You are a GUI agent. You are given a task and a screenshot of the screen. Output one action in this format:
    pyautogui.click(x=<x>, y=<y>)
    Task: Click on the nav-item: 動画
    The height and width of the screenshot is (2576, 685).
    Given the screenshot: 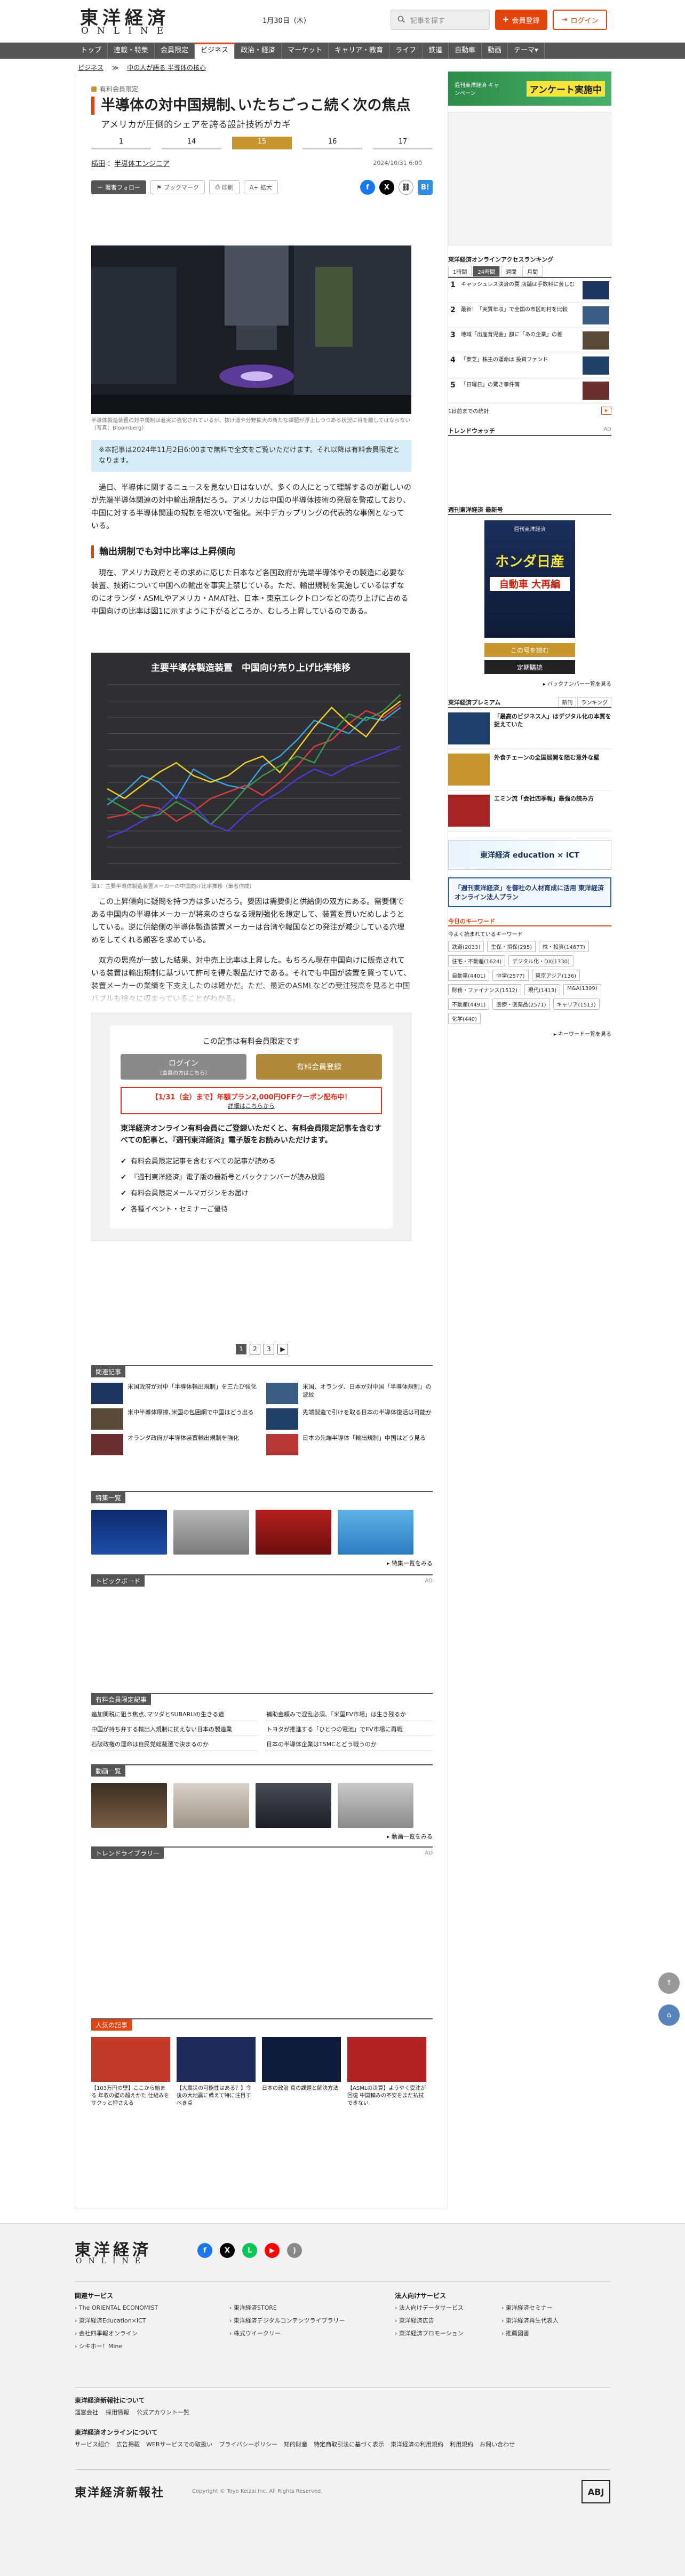 What is the action you would take?
    pyautogui.click(x=495, y=51)
    